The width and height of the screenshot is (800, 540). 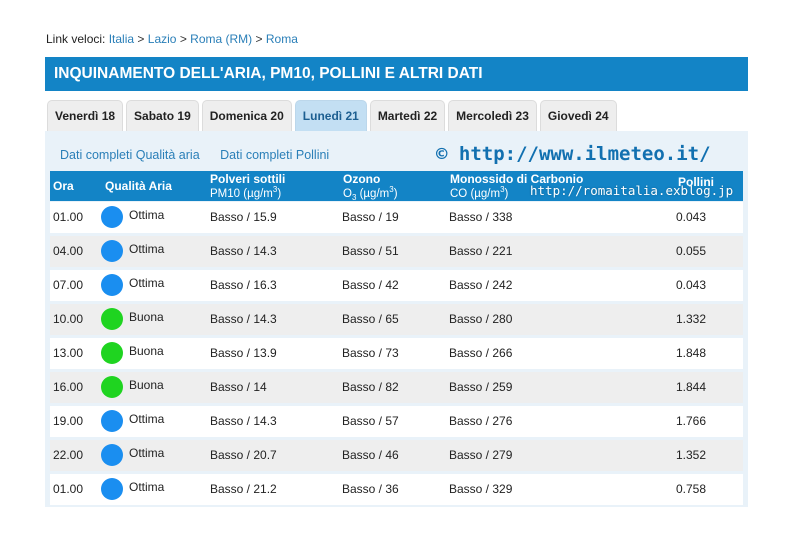 I want to click on breadcrumb-link-italia: Italia, so click(x=121, y=39).